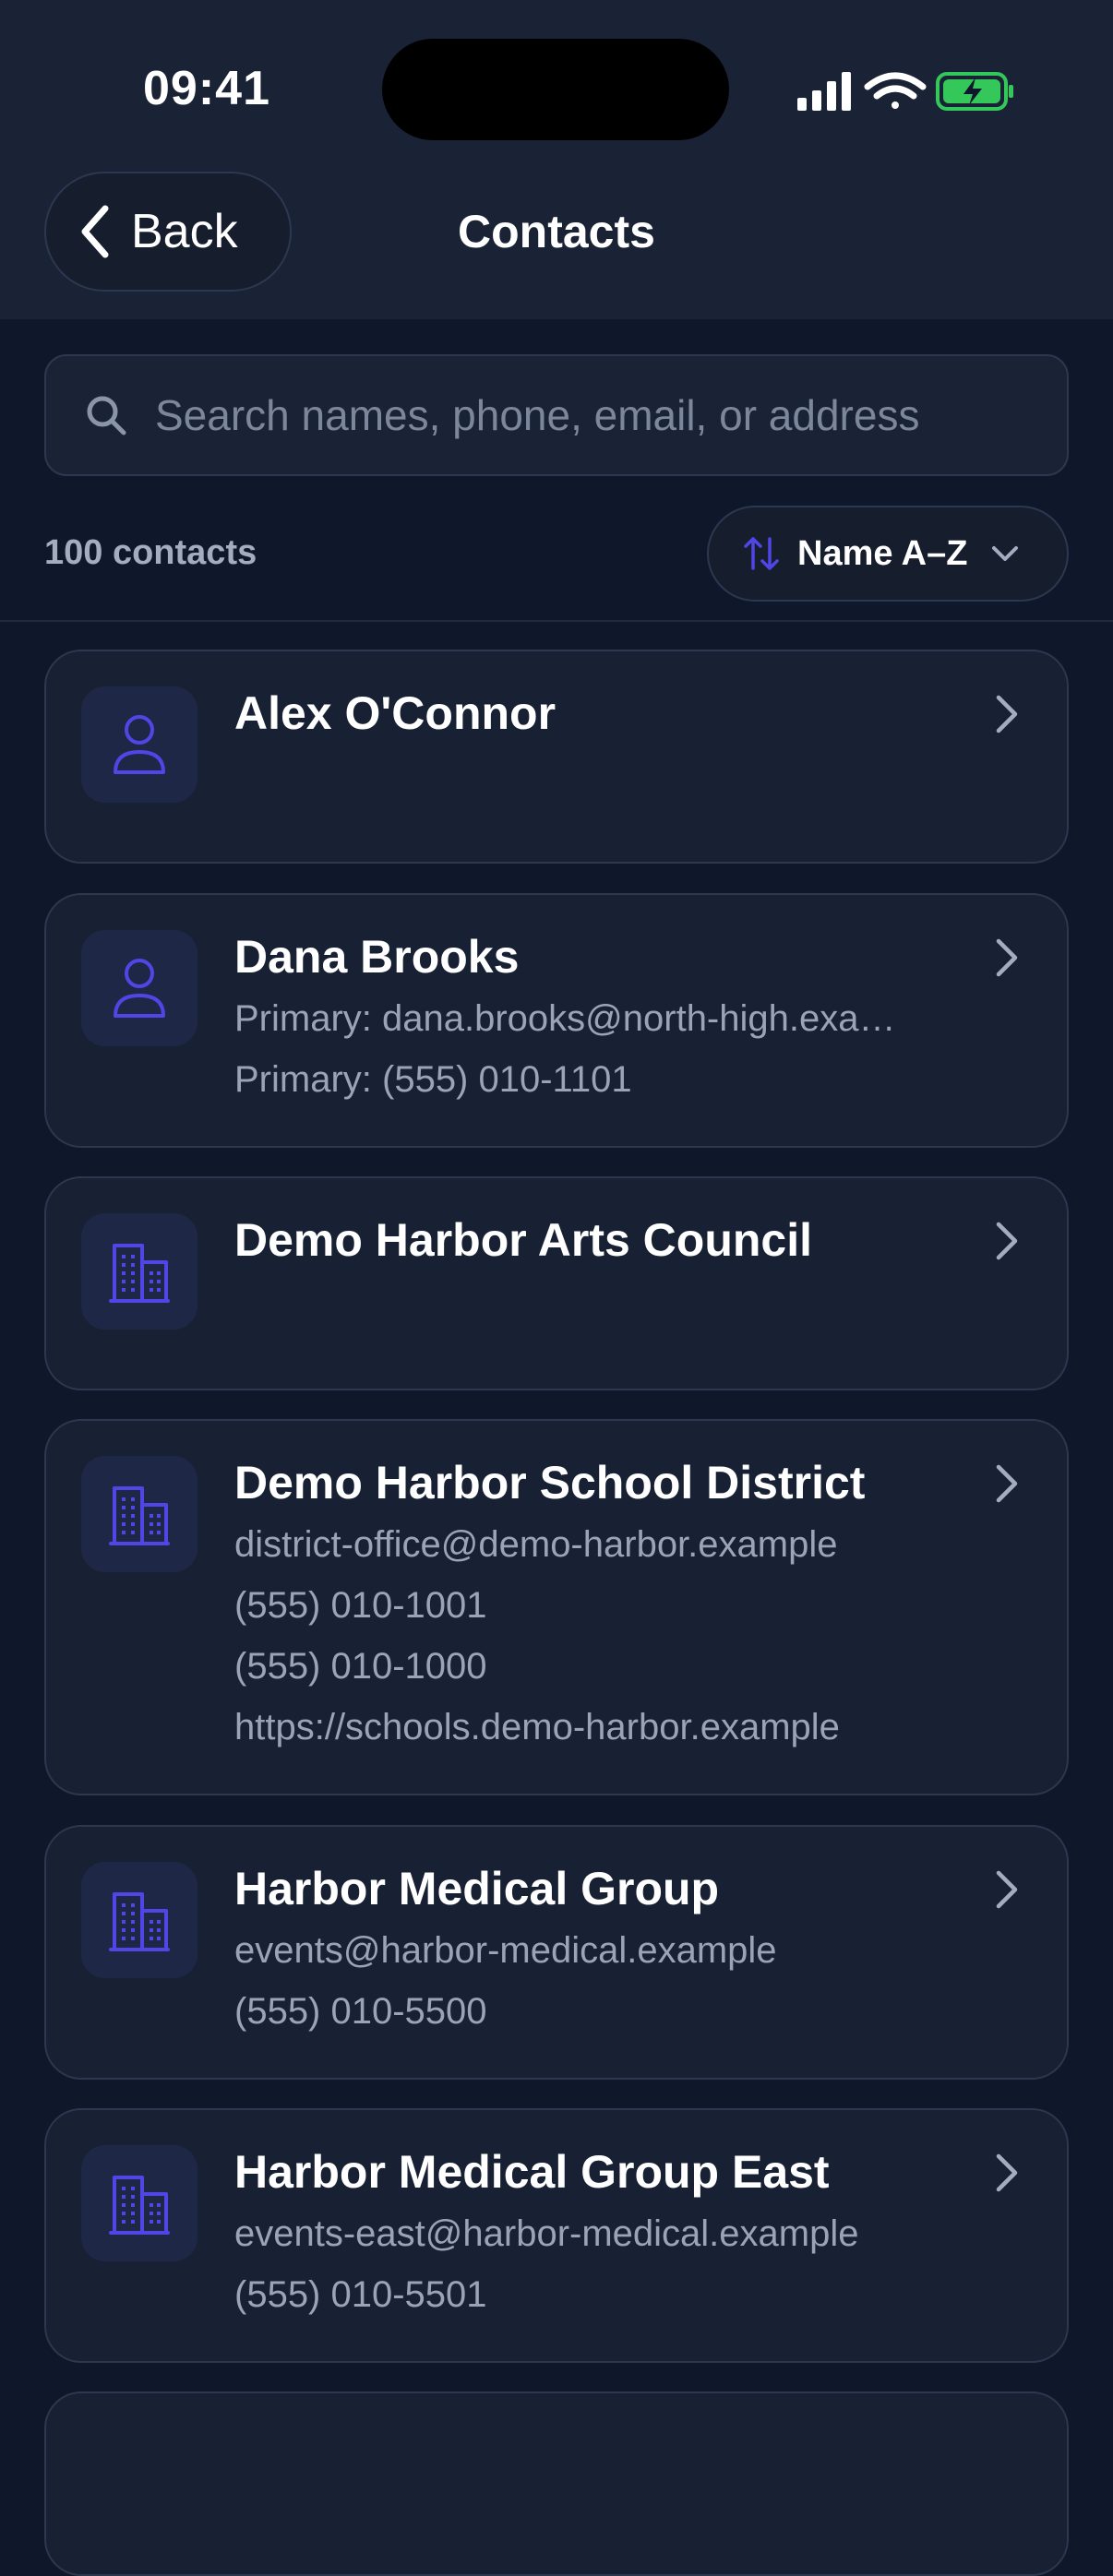  What do you see at coordinates (824, 91) in the screenshot?
I see `signal-icon` at bounding box center [824, 91].